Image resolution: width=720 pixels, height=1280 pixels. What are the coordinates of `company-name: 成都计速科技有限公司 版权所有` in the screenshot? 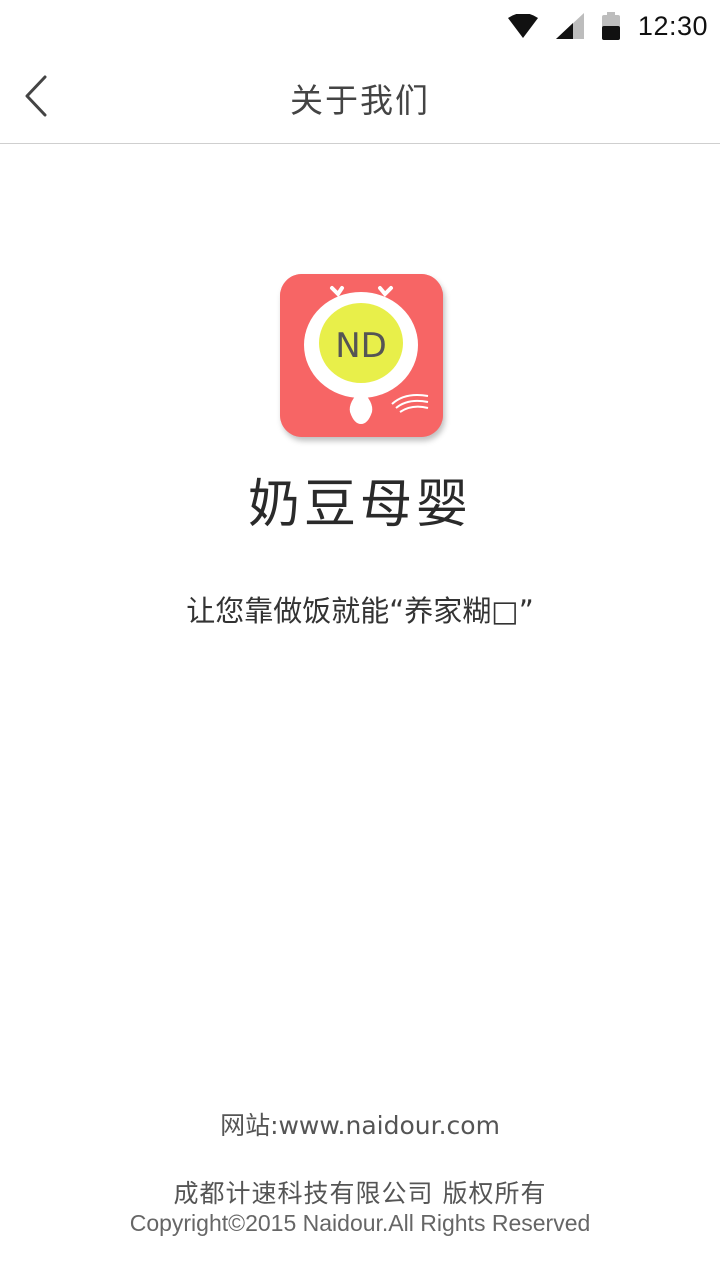 It's located at (360, 1193).